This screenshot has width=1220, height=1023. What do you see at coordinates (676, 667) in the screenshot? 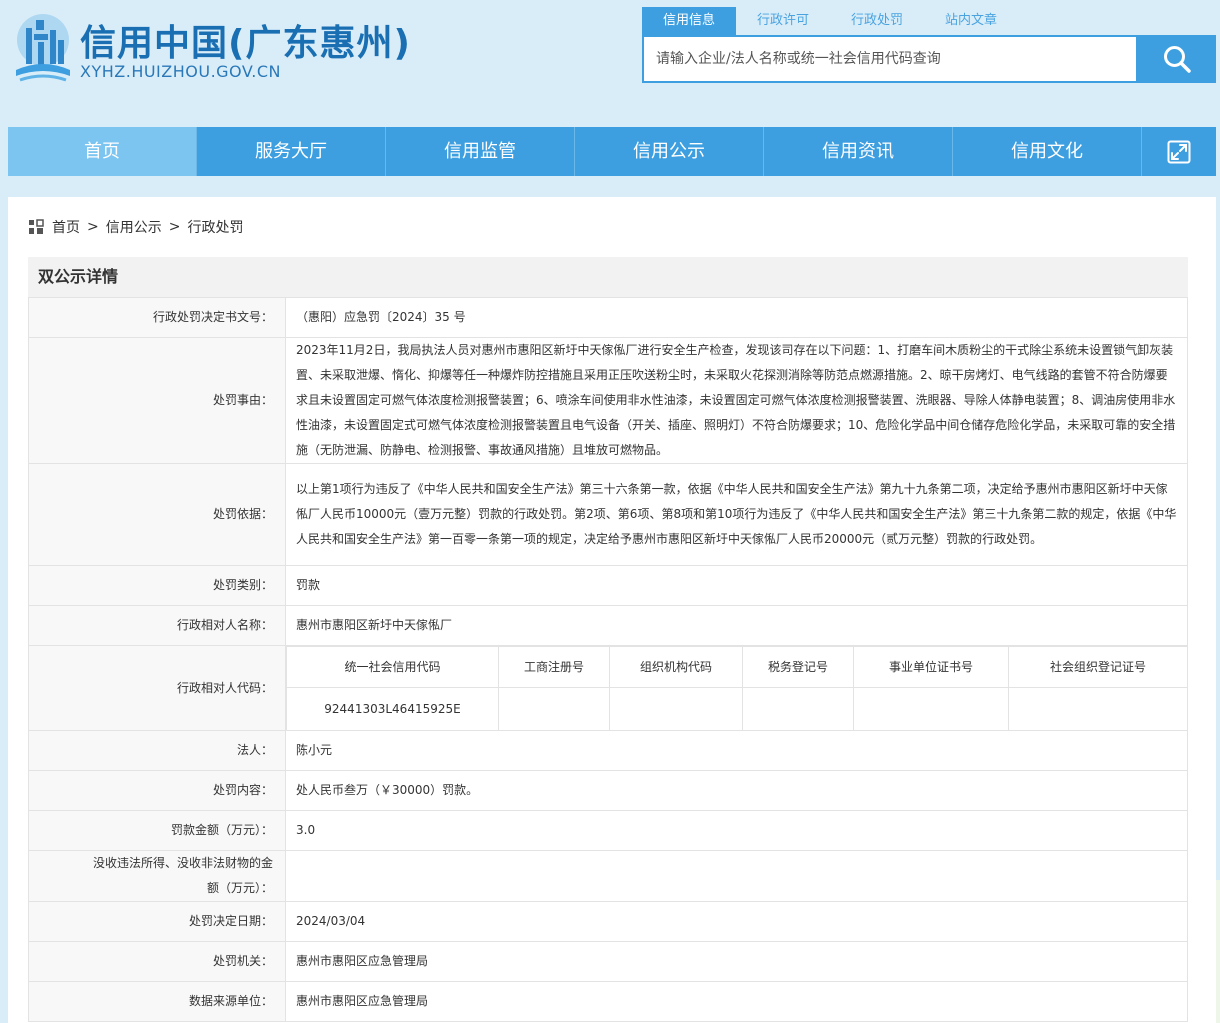
I see `code-header: 组织机构代码` at bounding box center [676, 667].